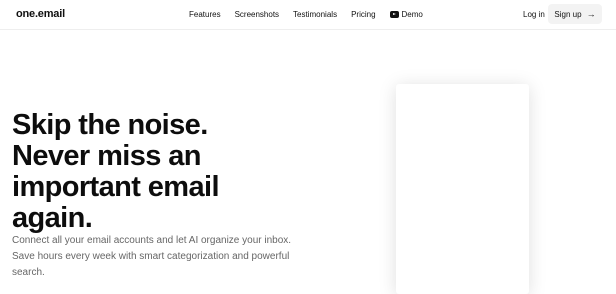  I want to click on nav-link-demo: Demo, so click(406, 14).